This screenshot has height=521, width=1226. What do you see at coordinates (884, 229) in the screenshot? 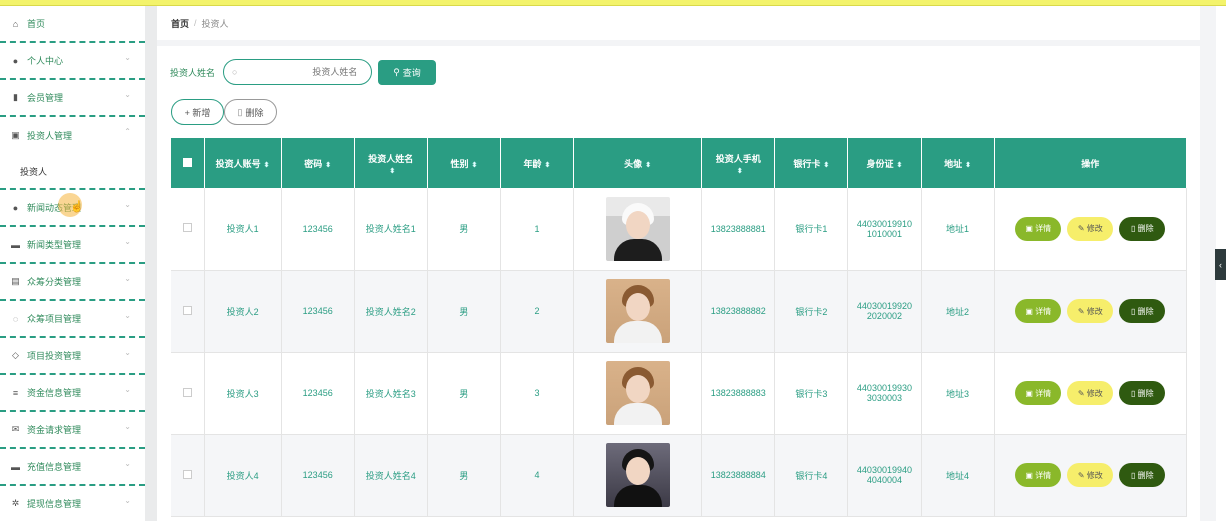
I see `cell-idcard: 44030019910 1010001` at bounding box center [884, 229].